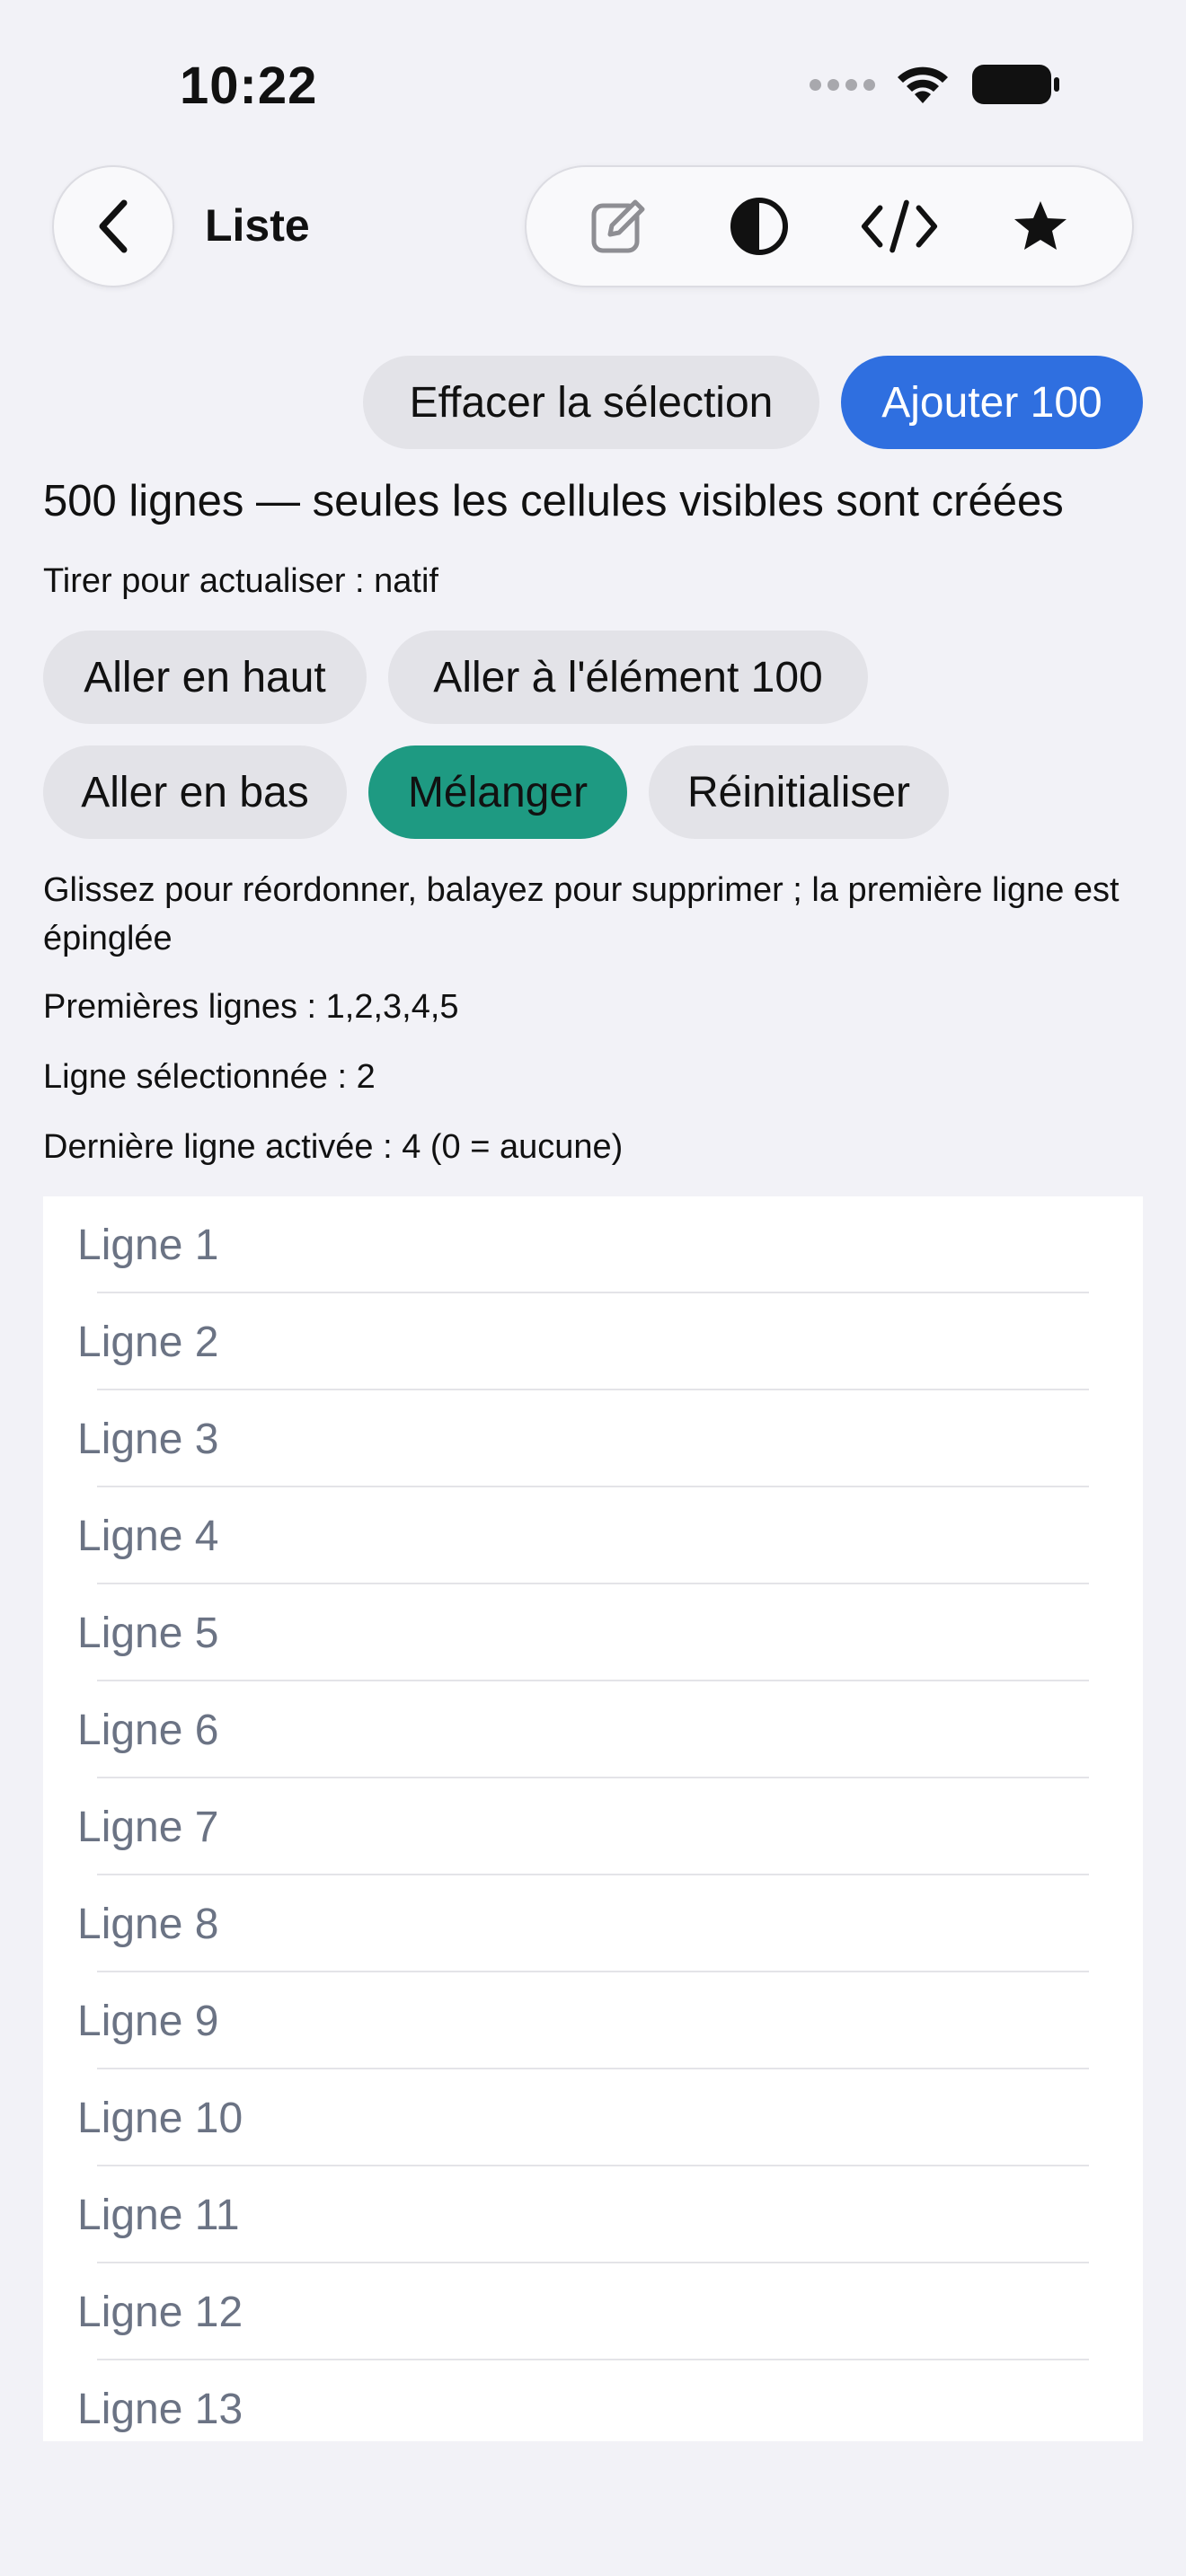 The width and height of the screenshot is (1186, 2576). I want to click on edit-button, so click(618, 226).